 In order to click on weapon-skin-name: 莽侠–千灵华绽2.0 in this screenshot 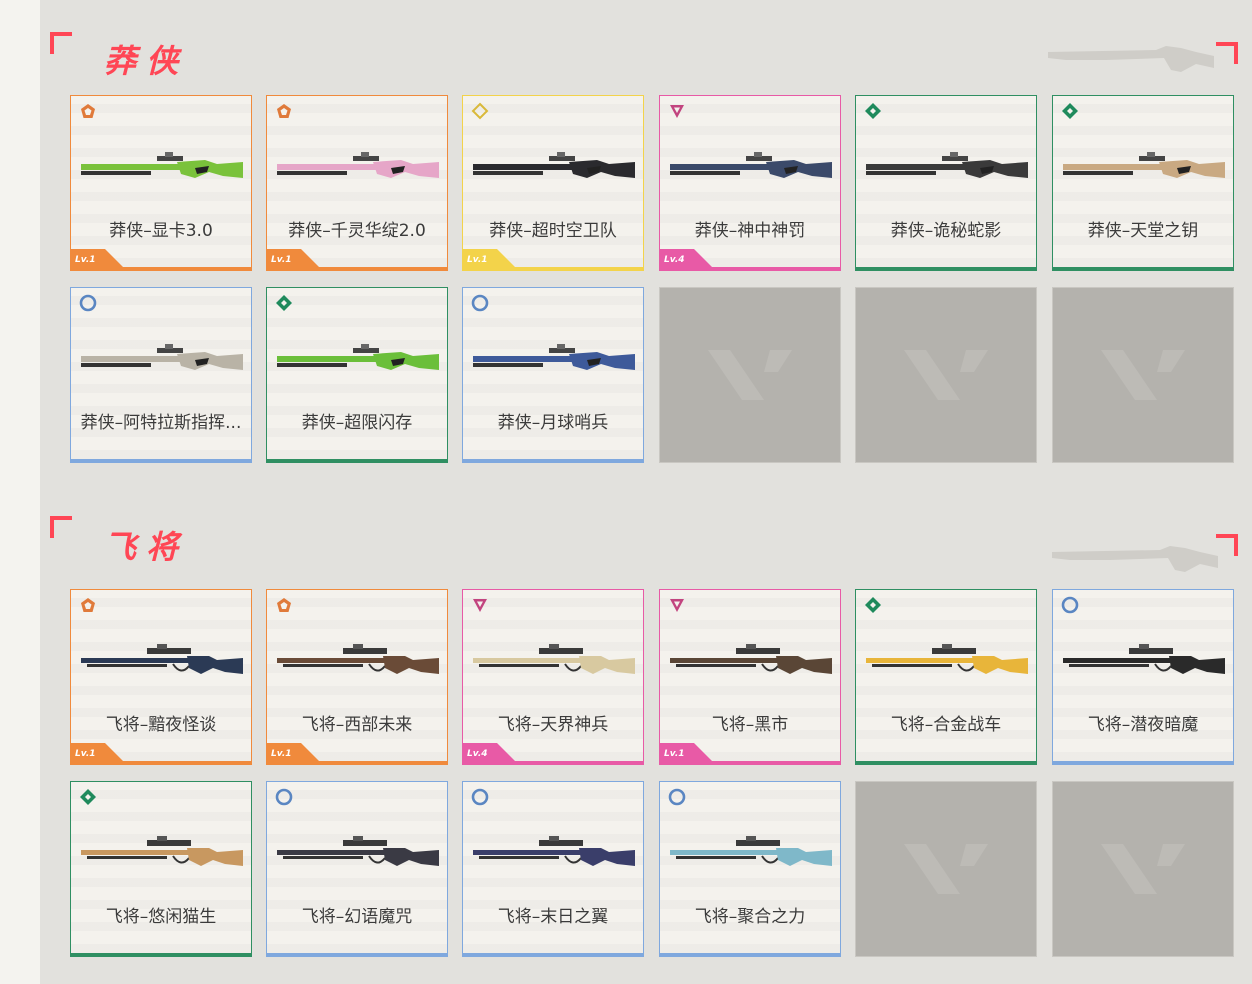, I will do `click(357, 231)`.